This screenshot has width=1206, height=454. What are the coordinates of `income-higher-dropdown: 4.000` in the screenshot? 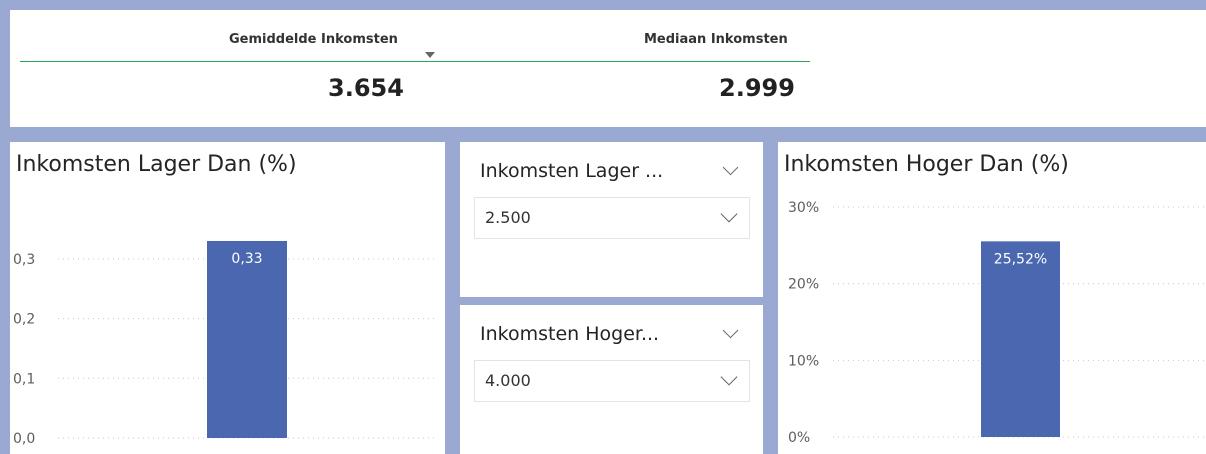 It's located at (612, 381).